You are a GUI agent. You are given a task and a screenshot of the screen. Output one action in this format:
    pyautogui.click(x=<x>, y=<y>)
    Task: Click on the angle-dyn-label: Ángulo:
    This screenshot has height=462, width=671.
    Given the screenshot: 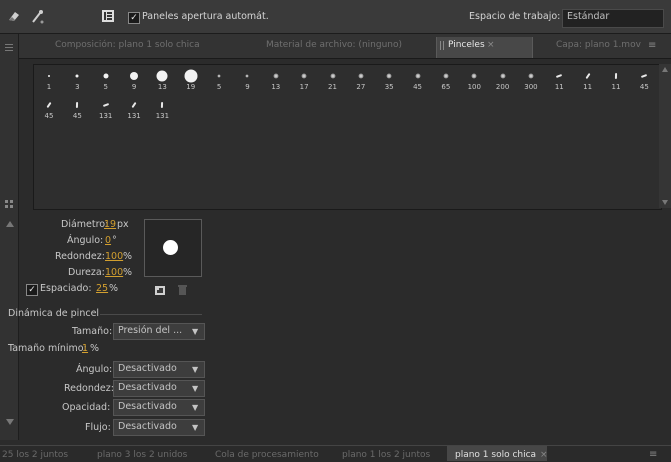 What is the action you would take?
    pyautogui.click(x=94, y=369)
    